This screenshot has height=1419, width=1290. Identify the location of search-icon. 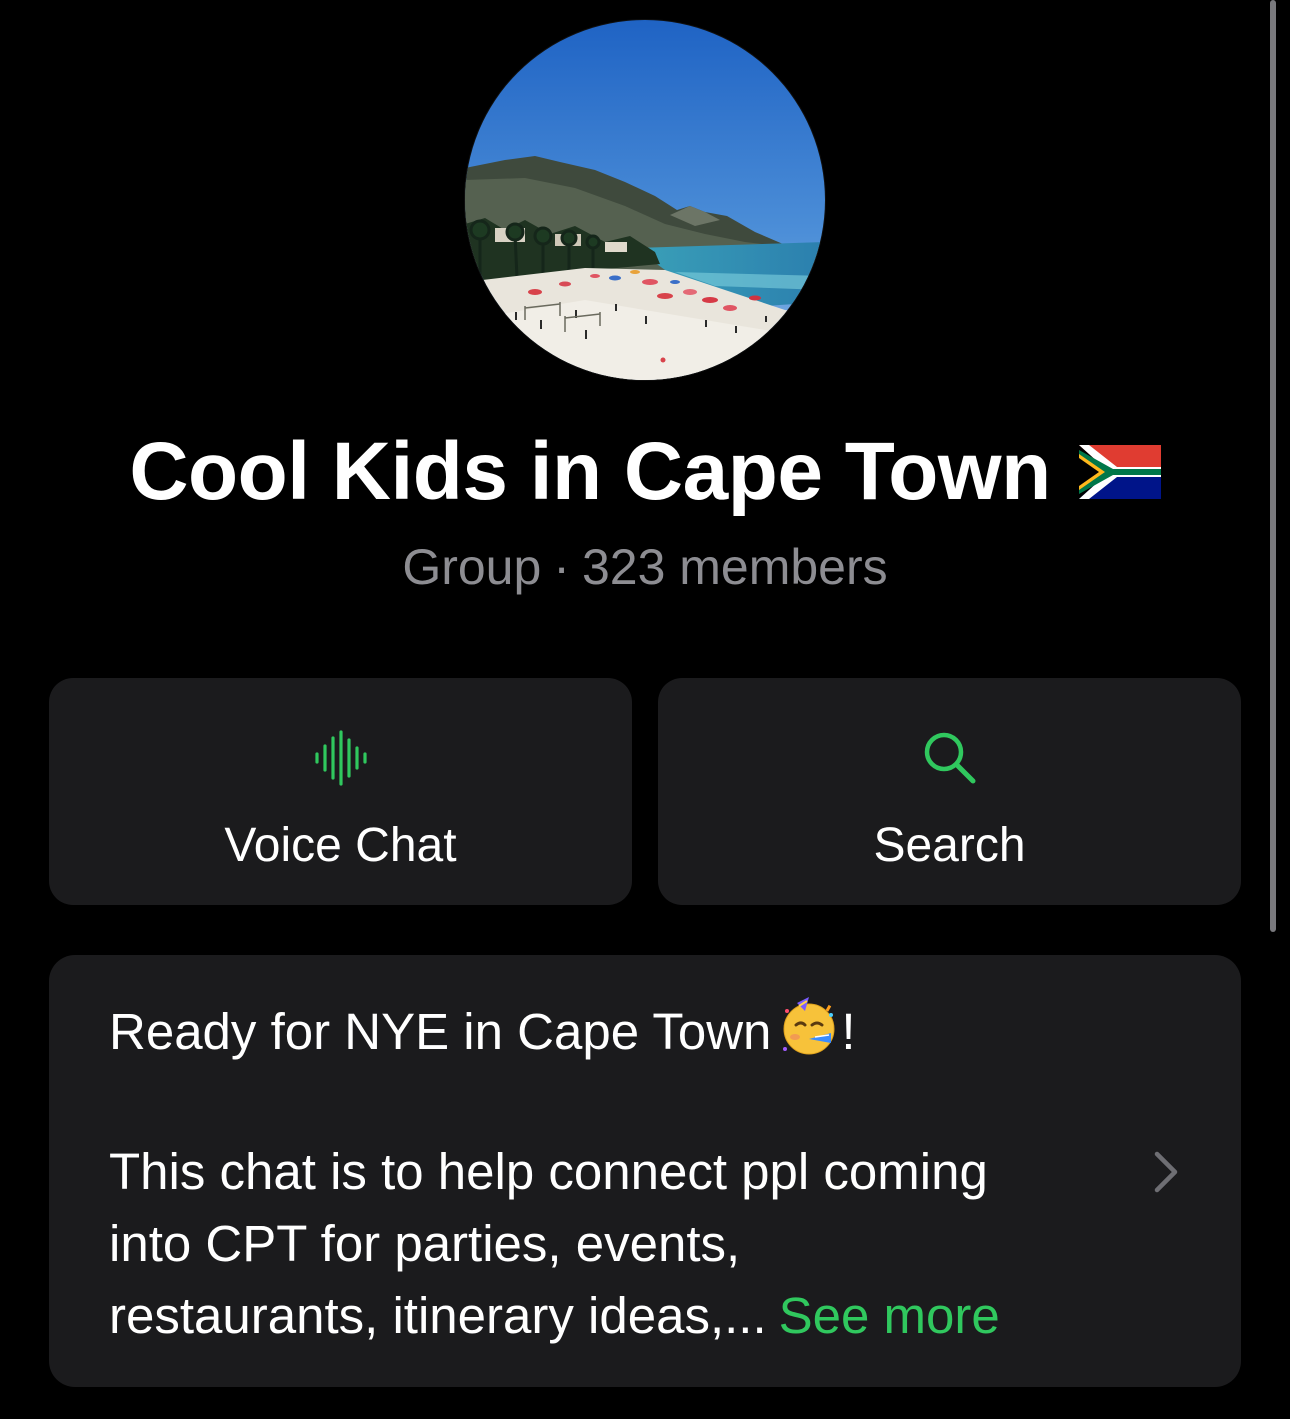
(950, 758).